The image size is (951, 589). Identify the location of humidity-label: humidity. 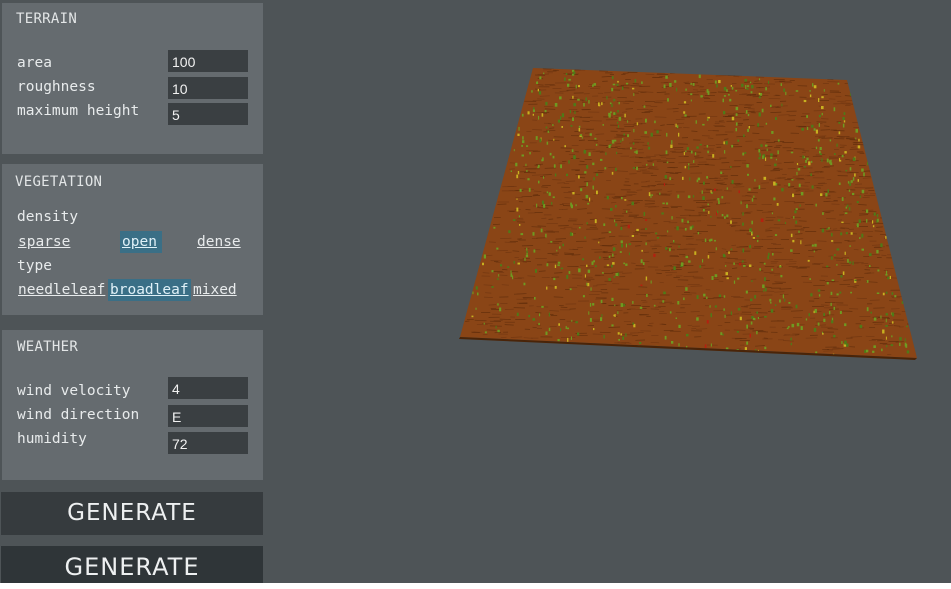
(52, 439).